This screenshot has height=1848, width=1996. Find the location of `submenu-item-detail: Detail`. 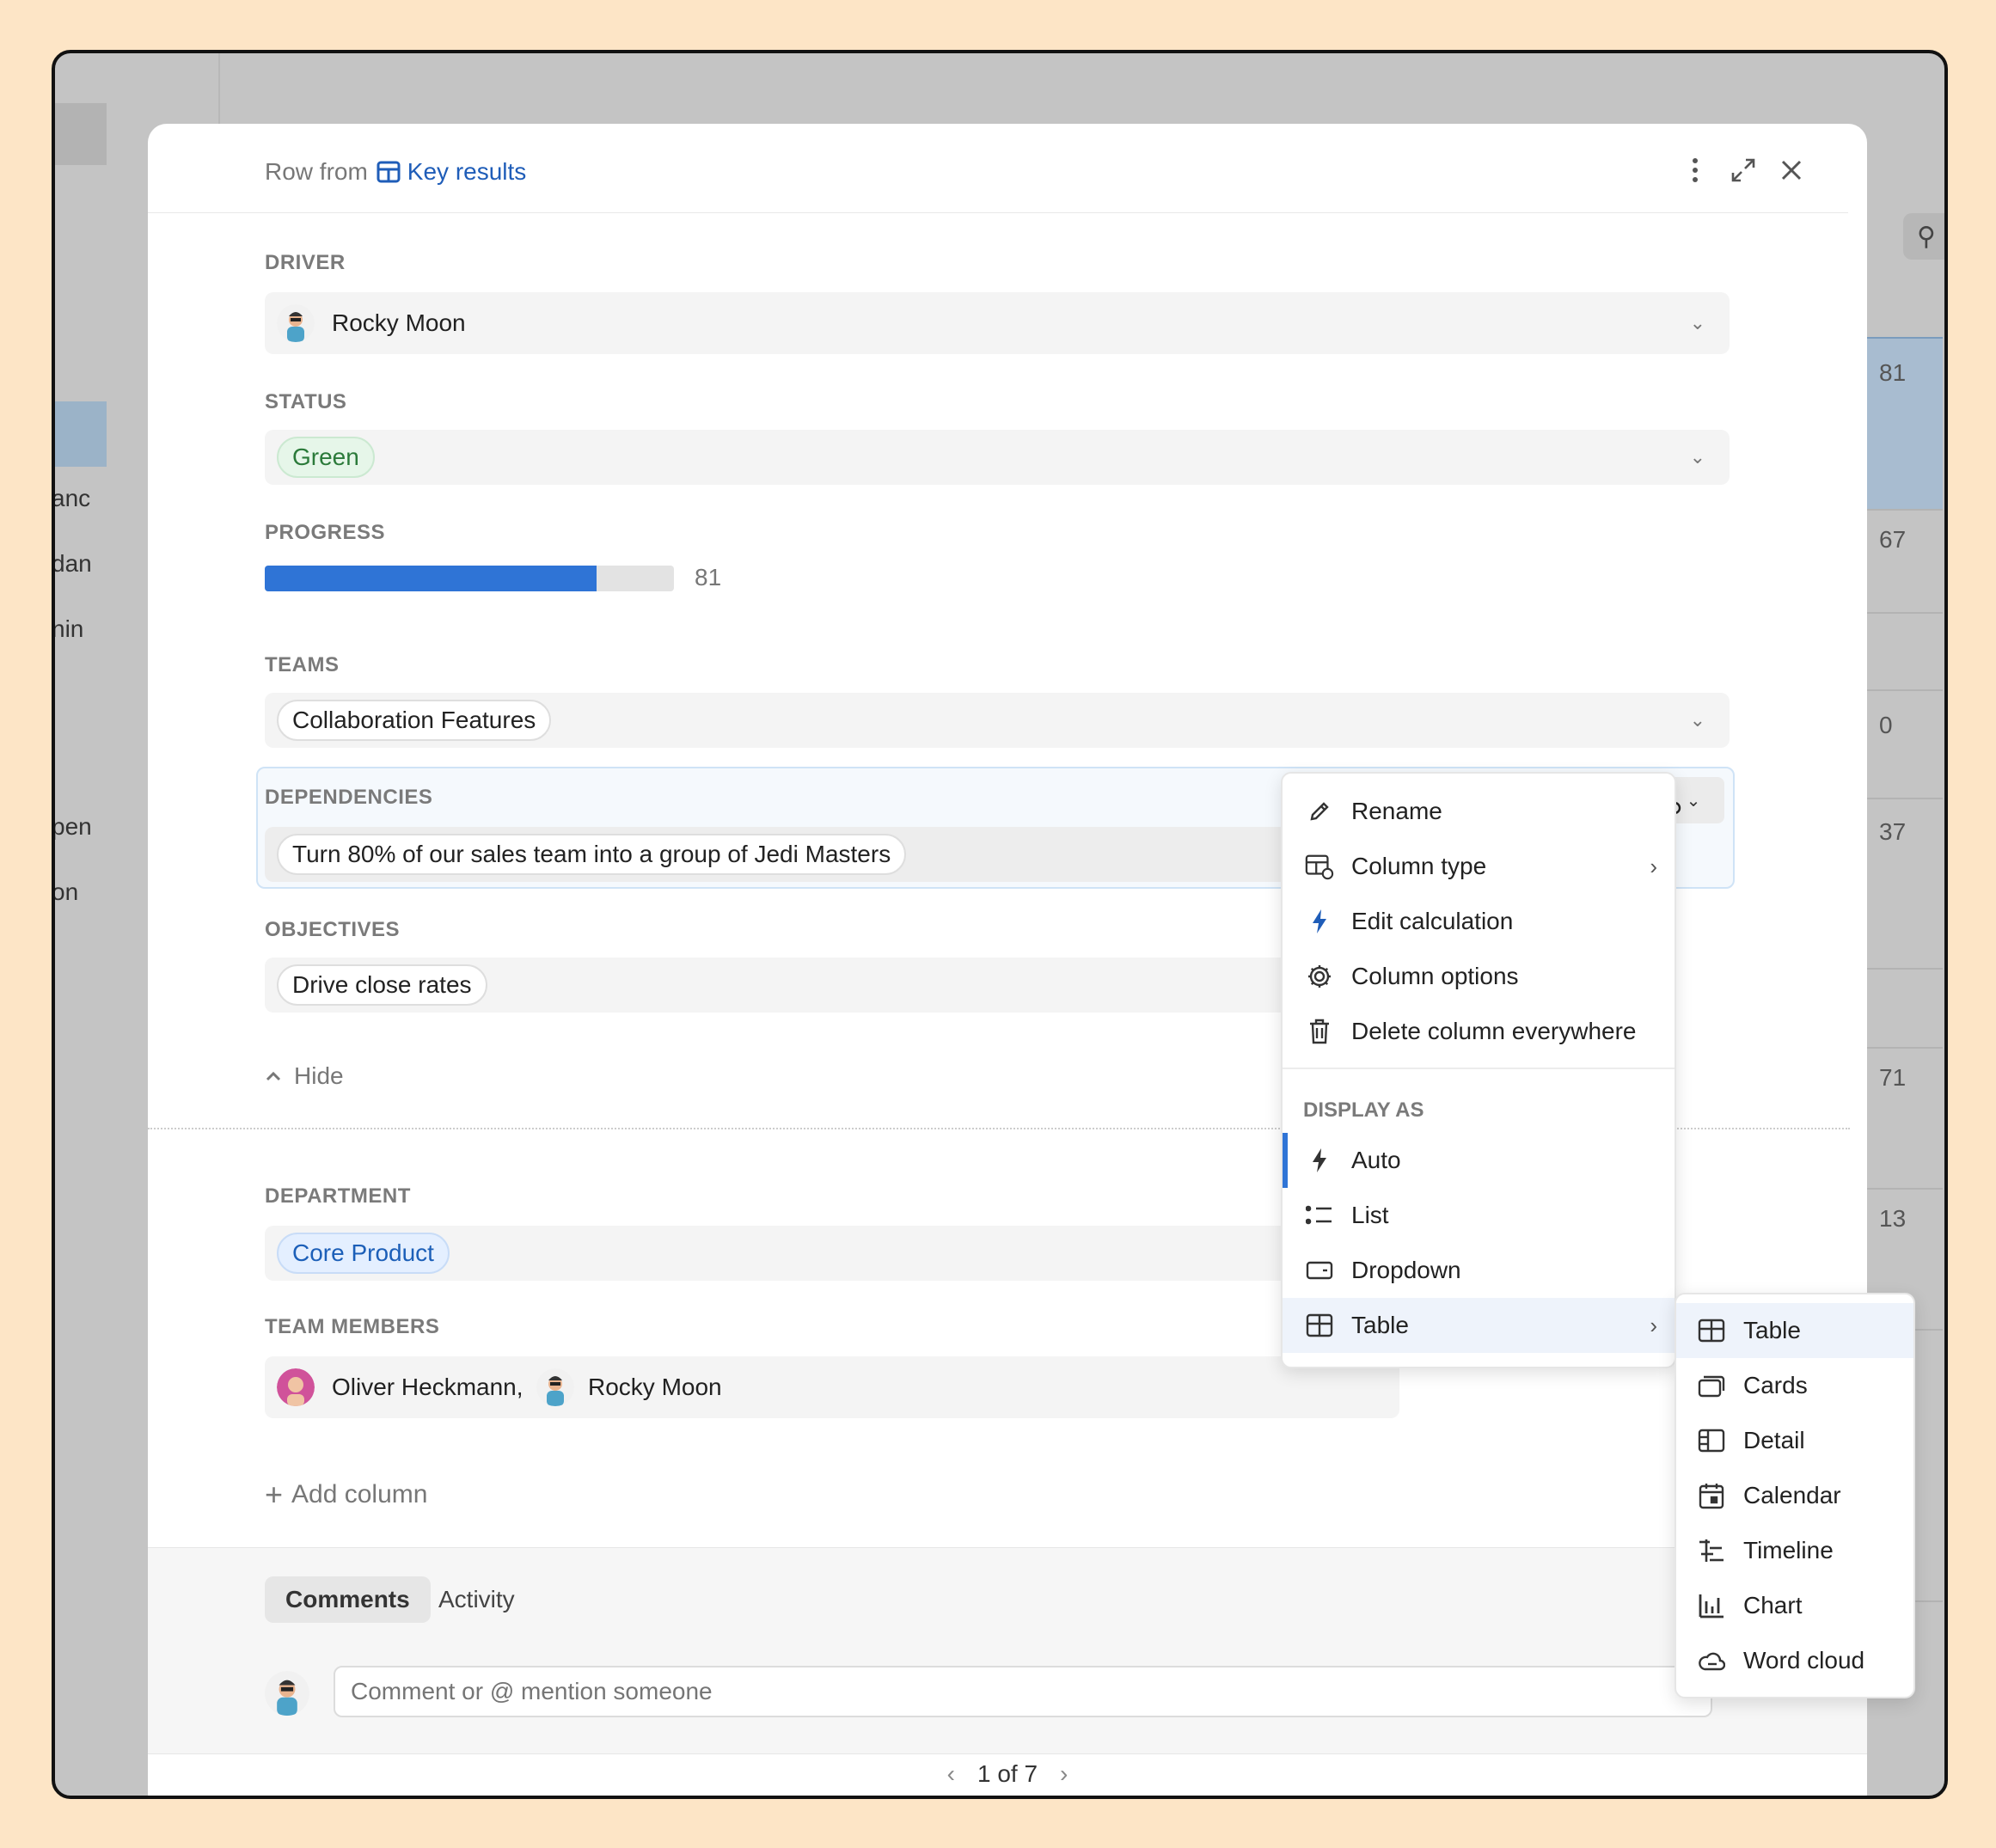

submenu-item-detail: Detail is located at coordinates (1795, 1440).